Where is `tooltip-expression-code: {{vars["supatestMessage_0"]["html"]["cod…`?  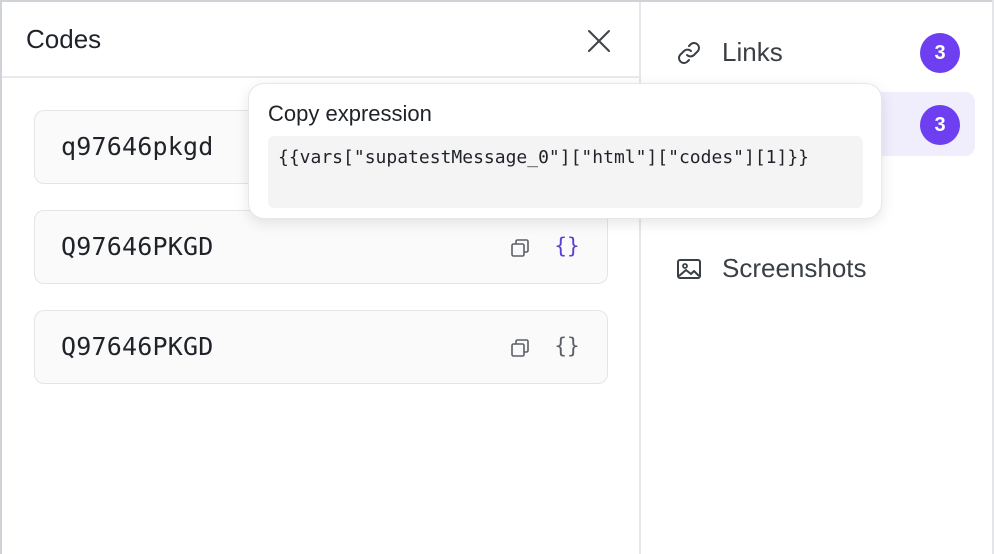 tooltip-expression-code: {{vars["supatestMessage_0"]["html"]["cod… is located at coordinates (565, 172).